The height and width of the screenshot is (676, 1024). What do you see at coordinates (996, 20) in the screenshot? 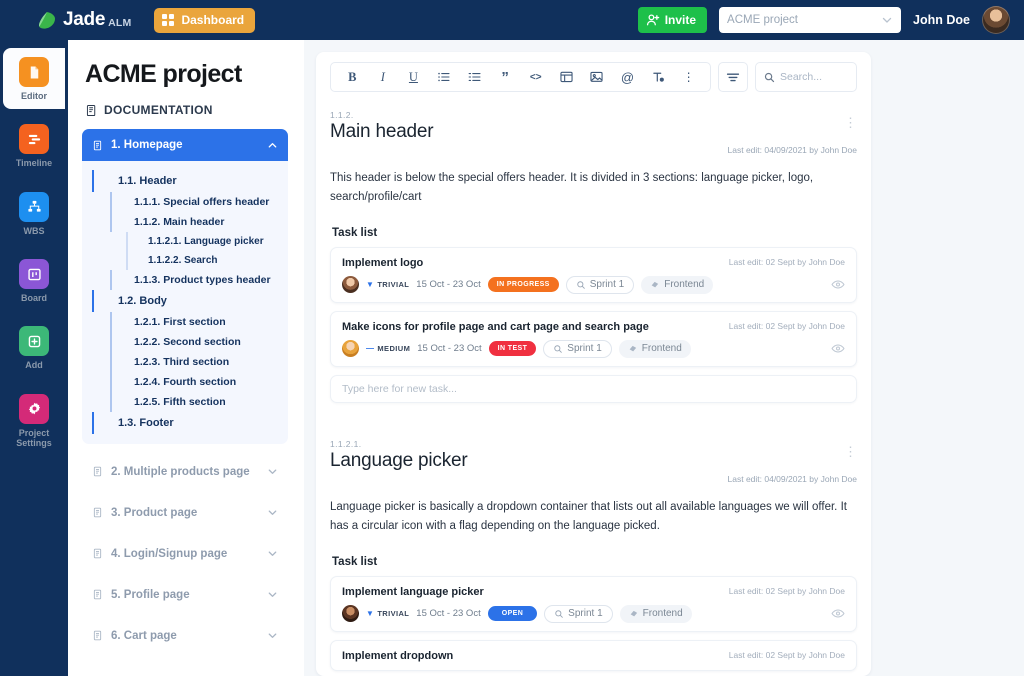
I see `avatar` at bounding box center [996, 20].